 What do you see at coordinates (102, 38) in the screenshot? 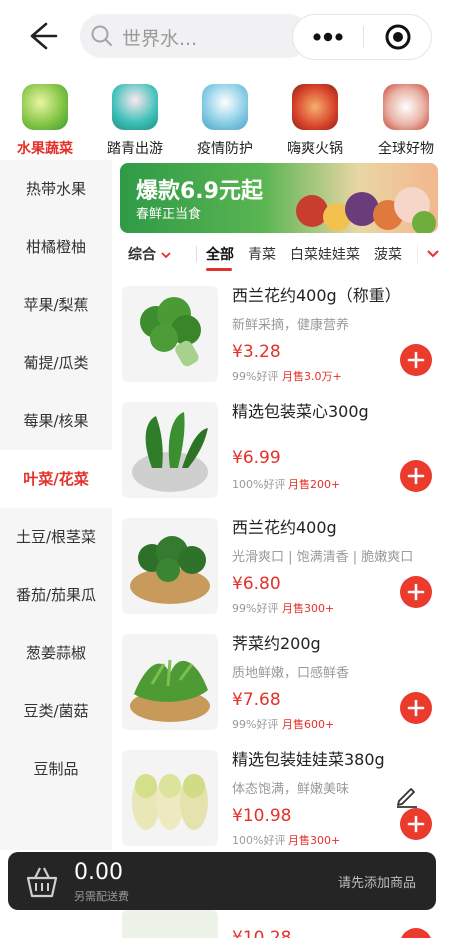
I see `search-icon` at bounding box center [102, 38].